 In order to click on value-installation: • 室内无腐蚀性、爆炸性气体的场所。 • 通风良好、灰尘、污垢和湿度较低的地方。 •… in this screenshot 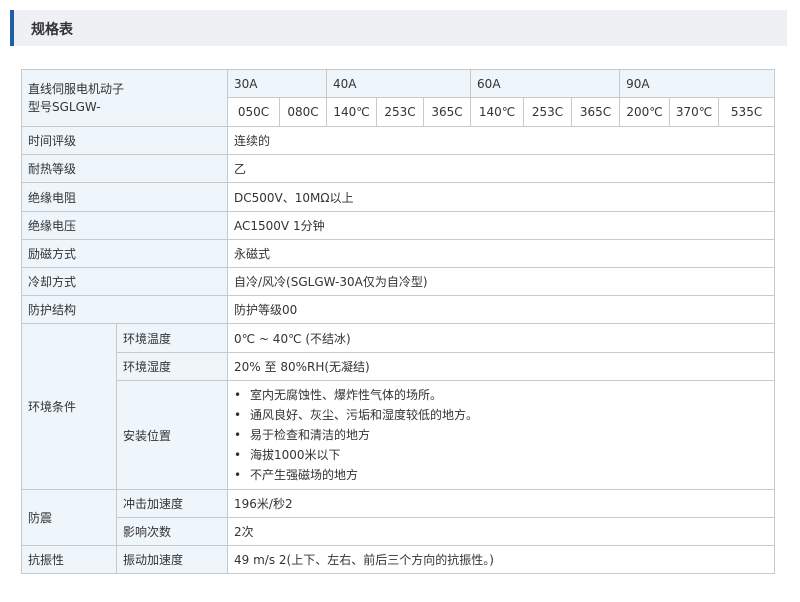, I will do `click(501, 435)`.